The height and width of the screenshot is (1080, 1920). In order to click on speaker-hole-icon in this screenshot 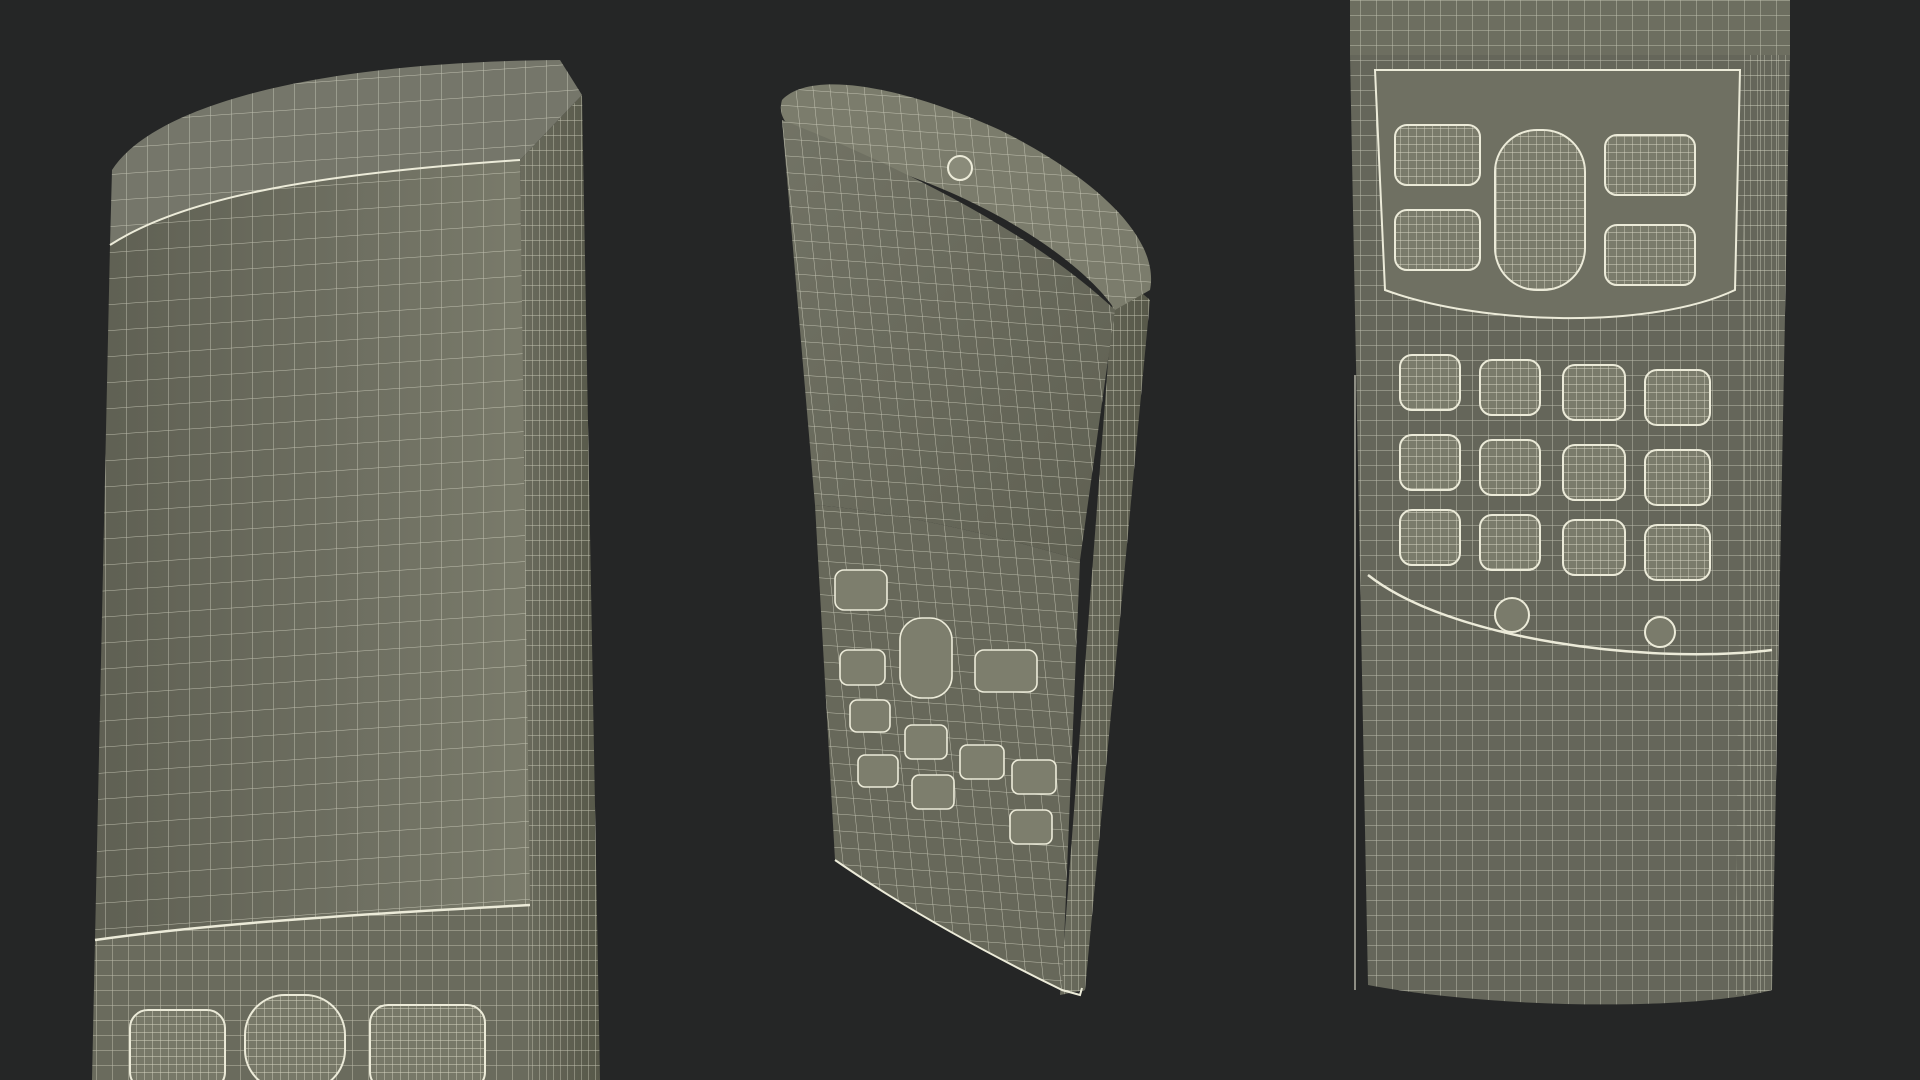, I will do `click(1660, 632)`.